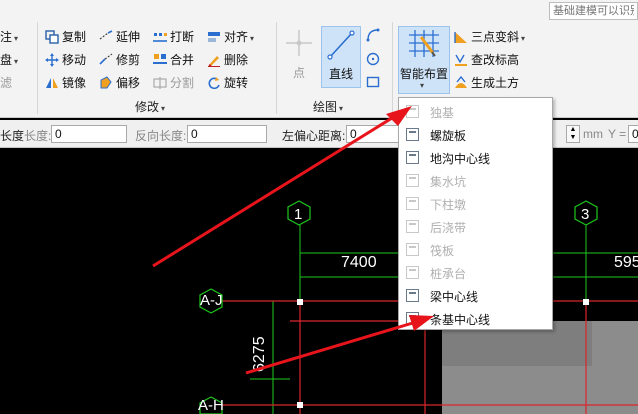  What do you see at coordinates (150, 108) in the screenshot?
I see `modify-group-label: 修改 ▾` at bounding box center [150, 108].